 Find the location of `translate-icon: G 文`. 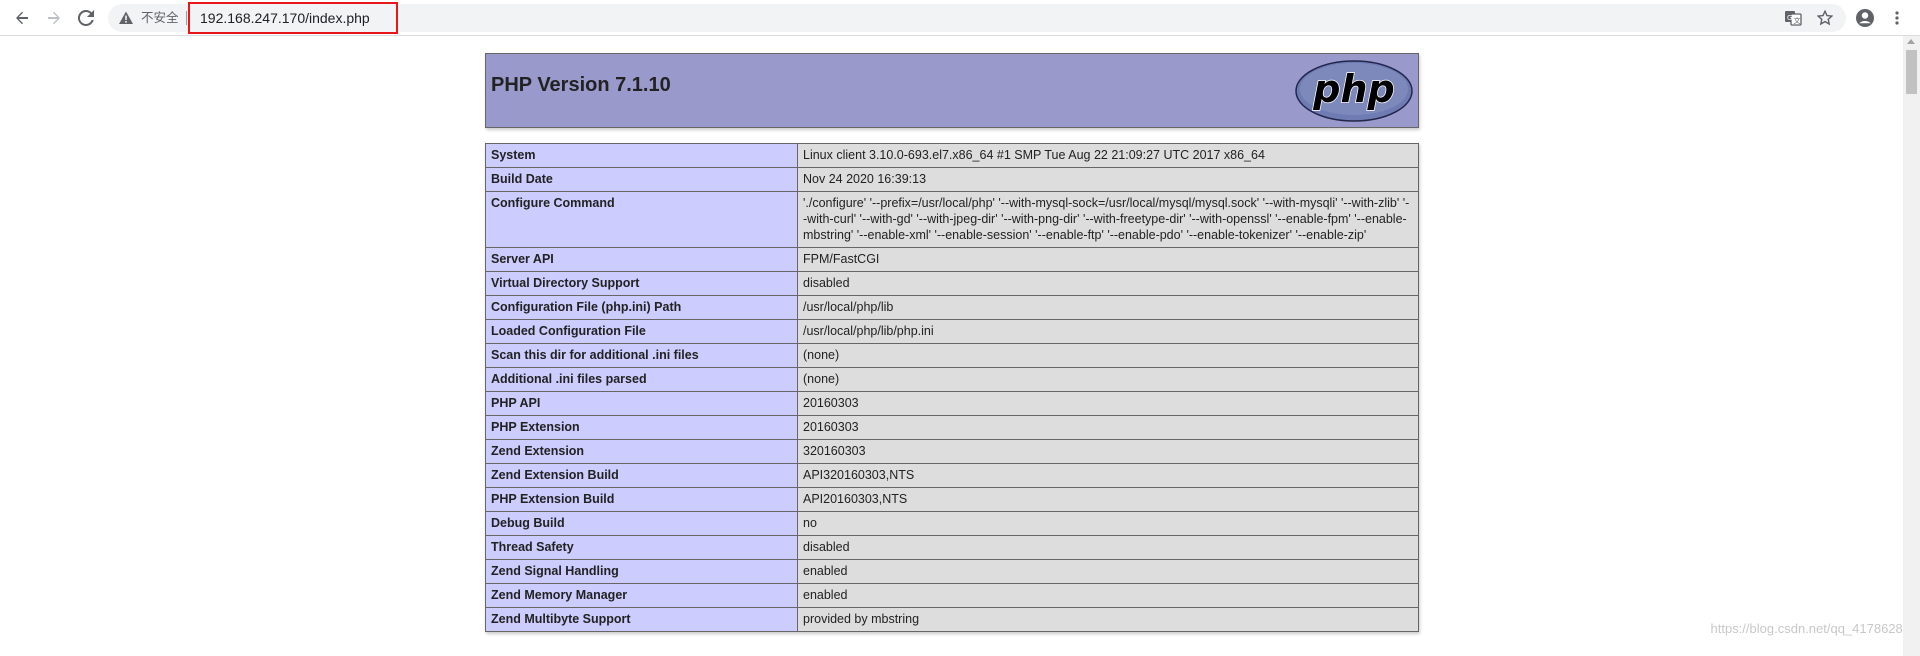

translate-icon: G 文 is located at coordinates (1793, 18).